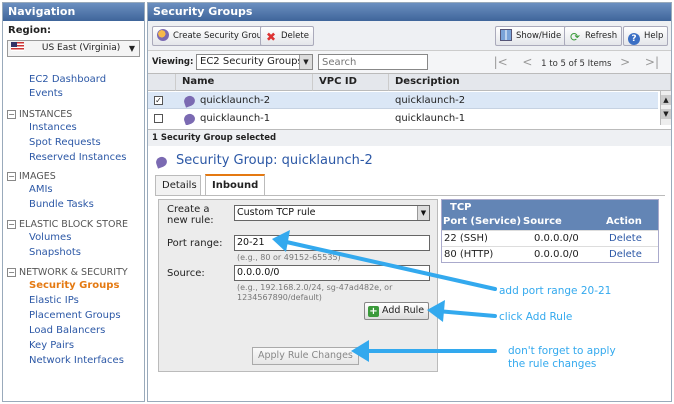 The image size is (674, 404). What do you see at coordinates (384, 296) in the screenshot?
I see `annotation-arrows` at bounding box center [384, 296].